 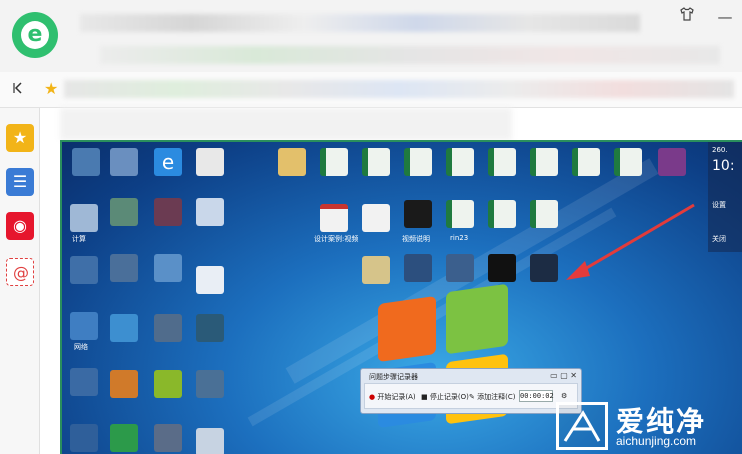 I want to click on desktop-icon-label: 网络, so click(x=81, y=347).